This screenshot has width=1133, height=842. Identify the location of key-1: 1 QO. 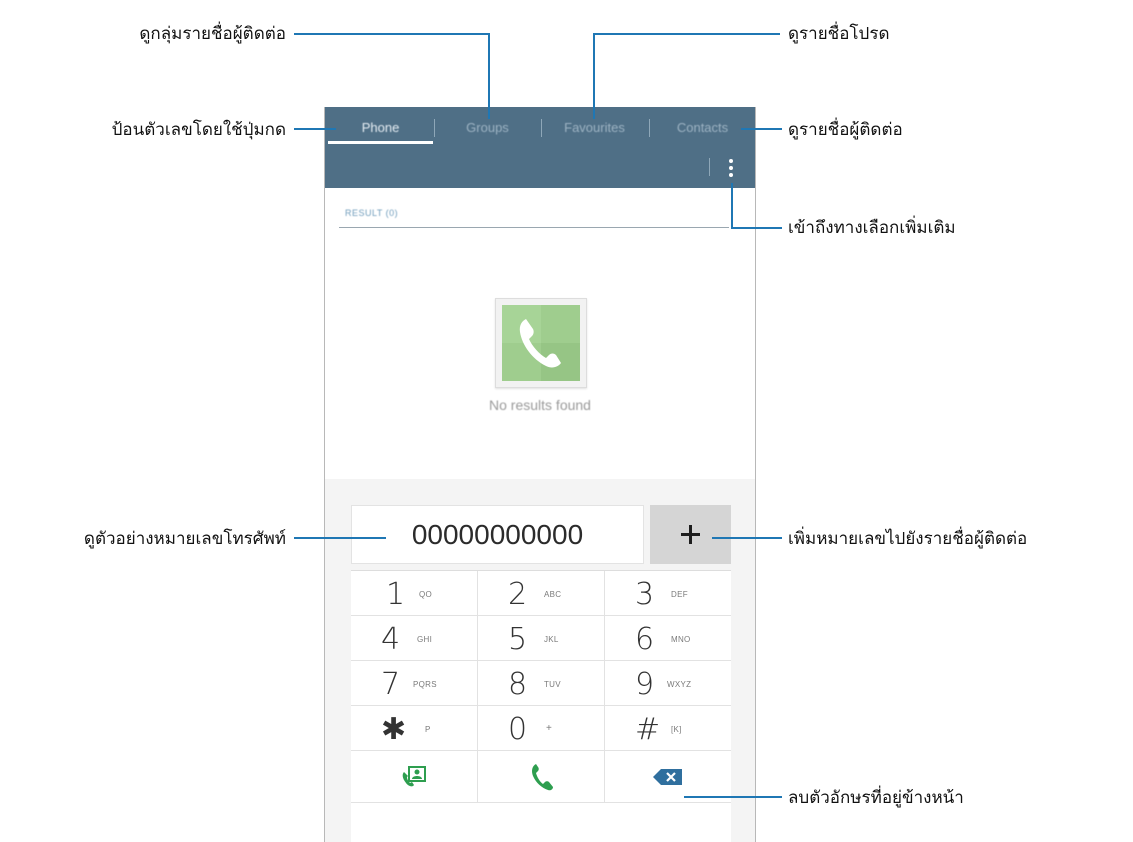
(414, 593).